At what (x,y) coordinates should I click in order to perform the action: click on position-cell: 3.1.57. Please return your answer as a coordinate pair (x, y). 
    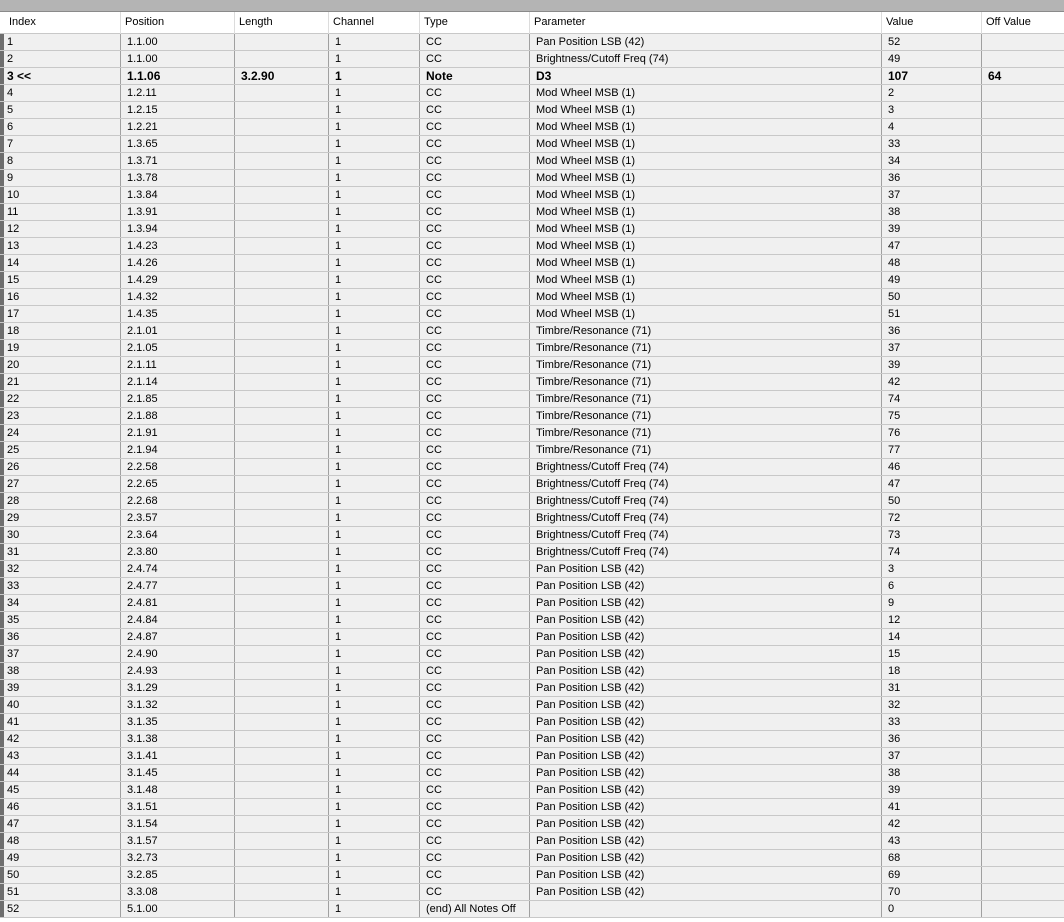
    Looking at the image, I should click on (178, 841).